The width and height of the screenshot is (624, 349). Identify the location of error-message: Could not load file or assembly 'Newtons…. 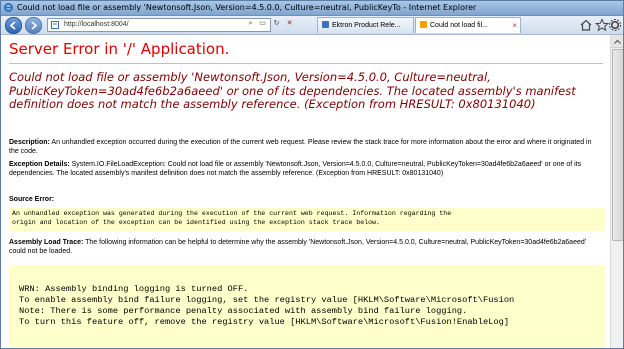
(292, 90).